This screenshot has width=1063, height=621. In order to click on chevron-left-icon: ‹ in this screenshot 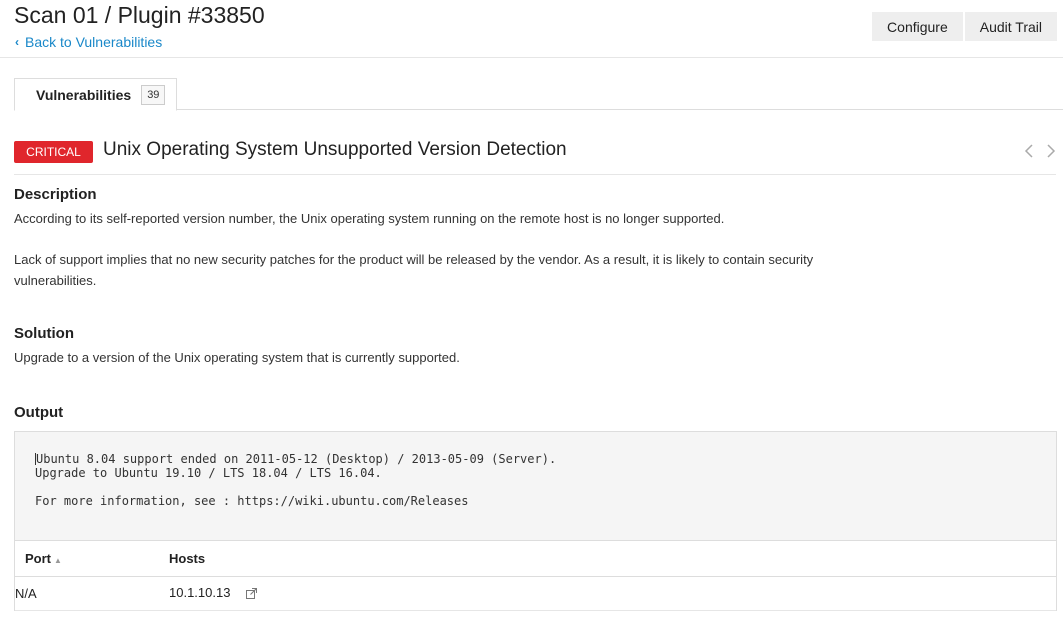, I will do `click(17, 42)`.